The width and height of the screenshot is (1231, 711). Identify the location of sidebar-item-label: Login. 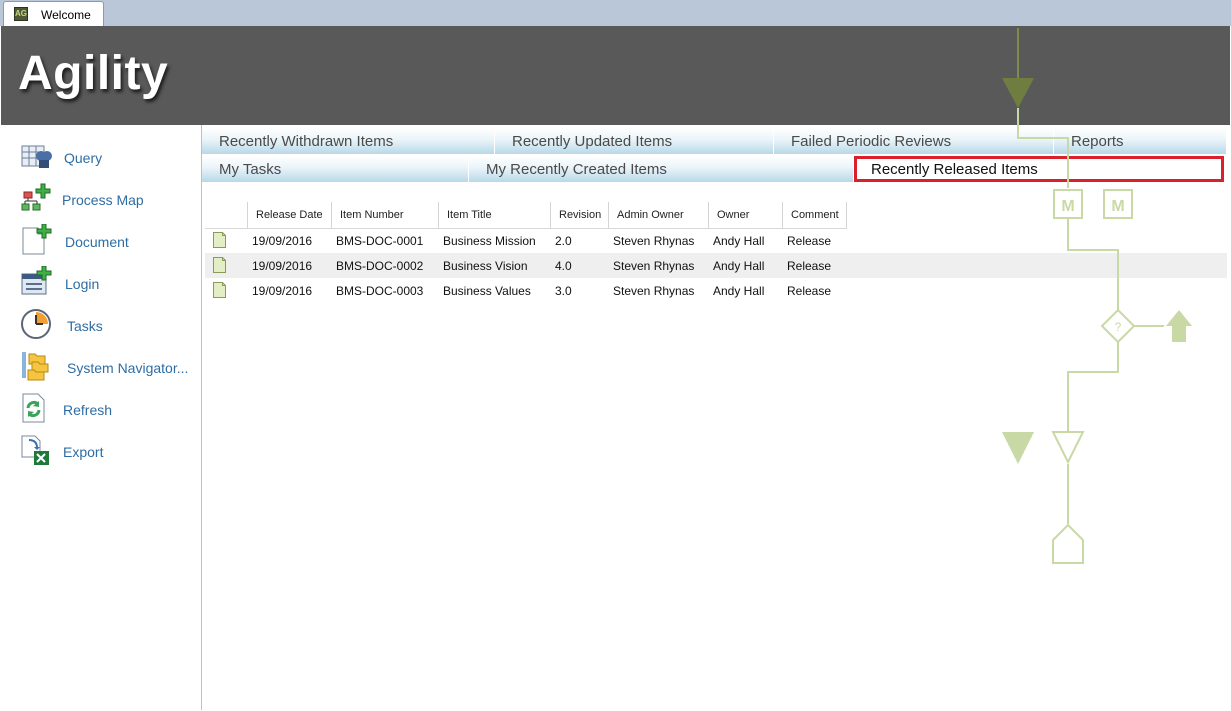
(82, 284).